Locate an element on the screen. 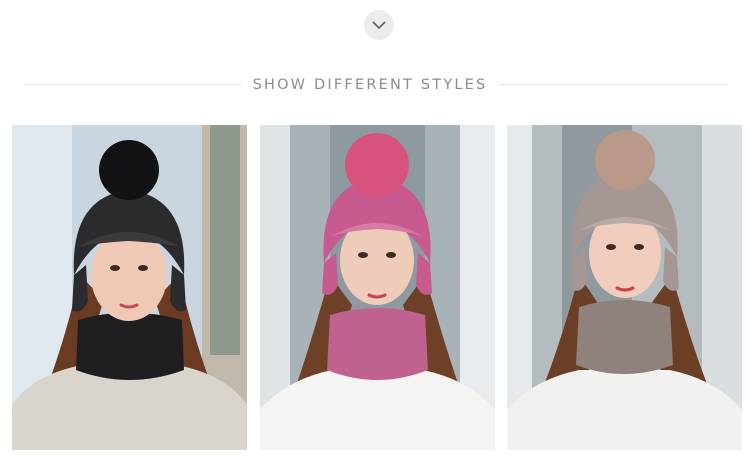 The width and height of the screenshot is (750, 463). scroll-down-button is located at coordinates (379, 25).